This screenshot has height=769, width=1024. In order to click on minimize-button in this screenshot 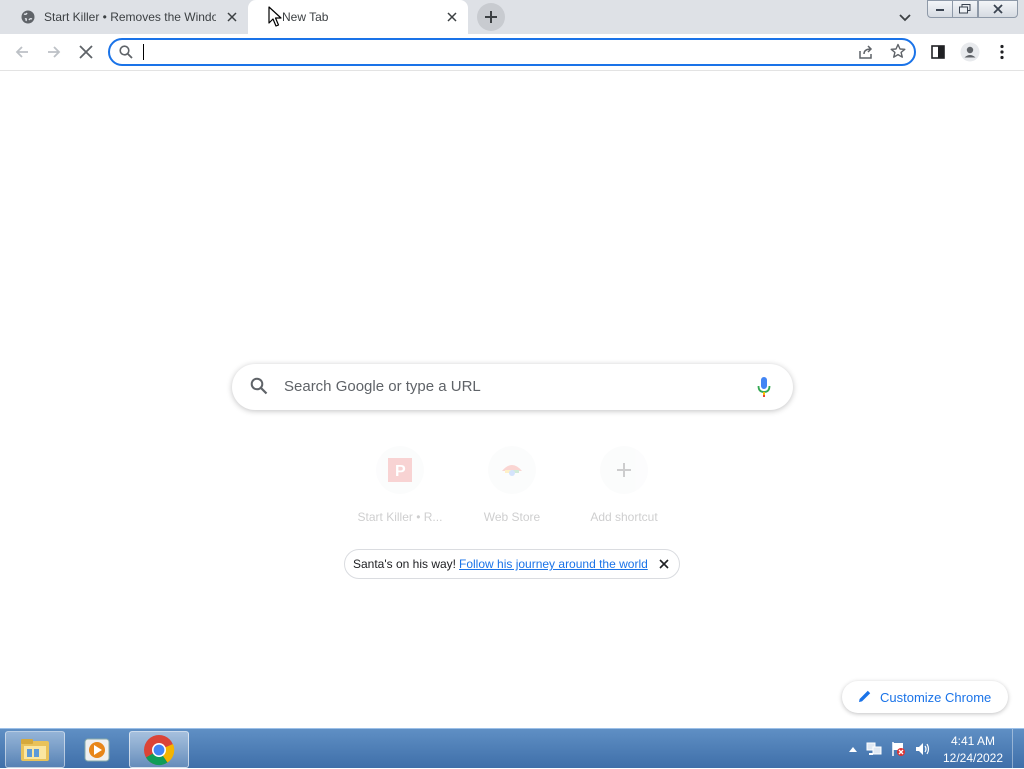, I will do `click(940, 9)`.